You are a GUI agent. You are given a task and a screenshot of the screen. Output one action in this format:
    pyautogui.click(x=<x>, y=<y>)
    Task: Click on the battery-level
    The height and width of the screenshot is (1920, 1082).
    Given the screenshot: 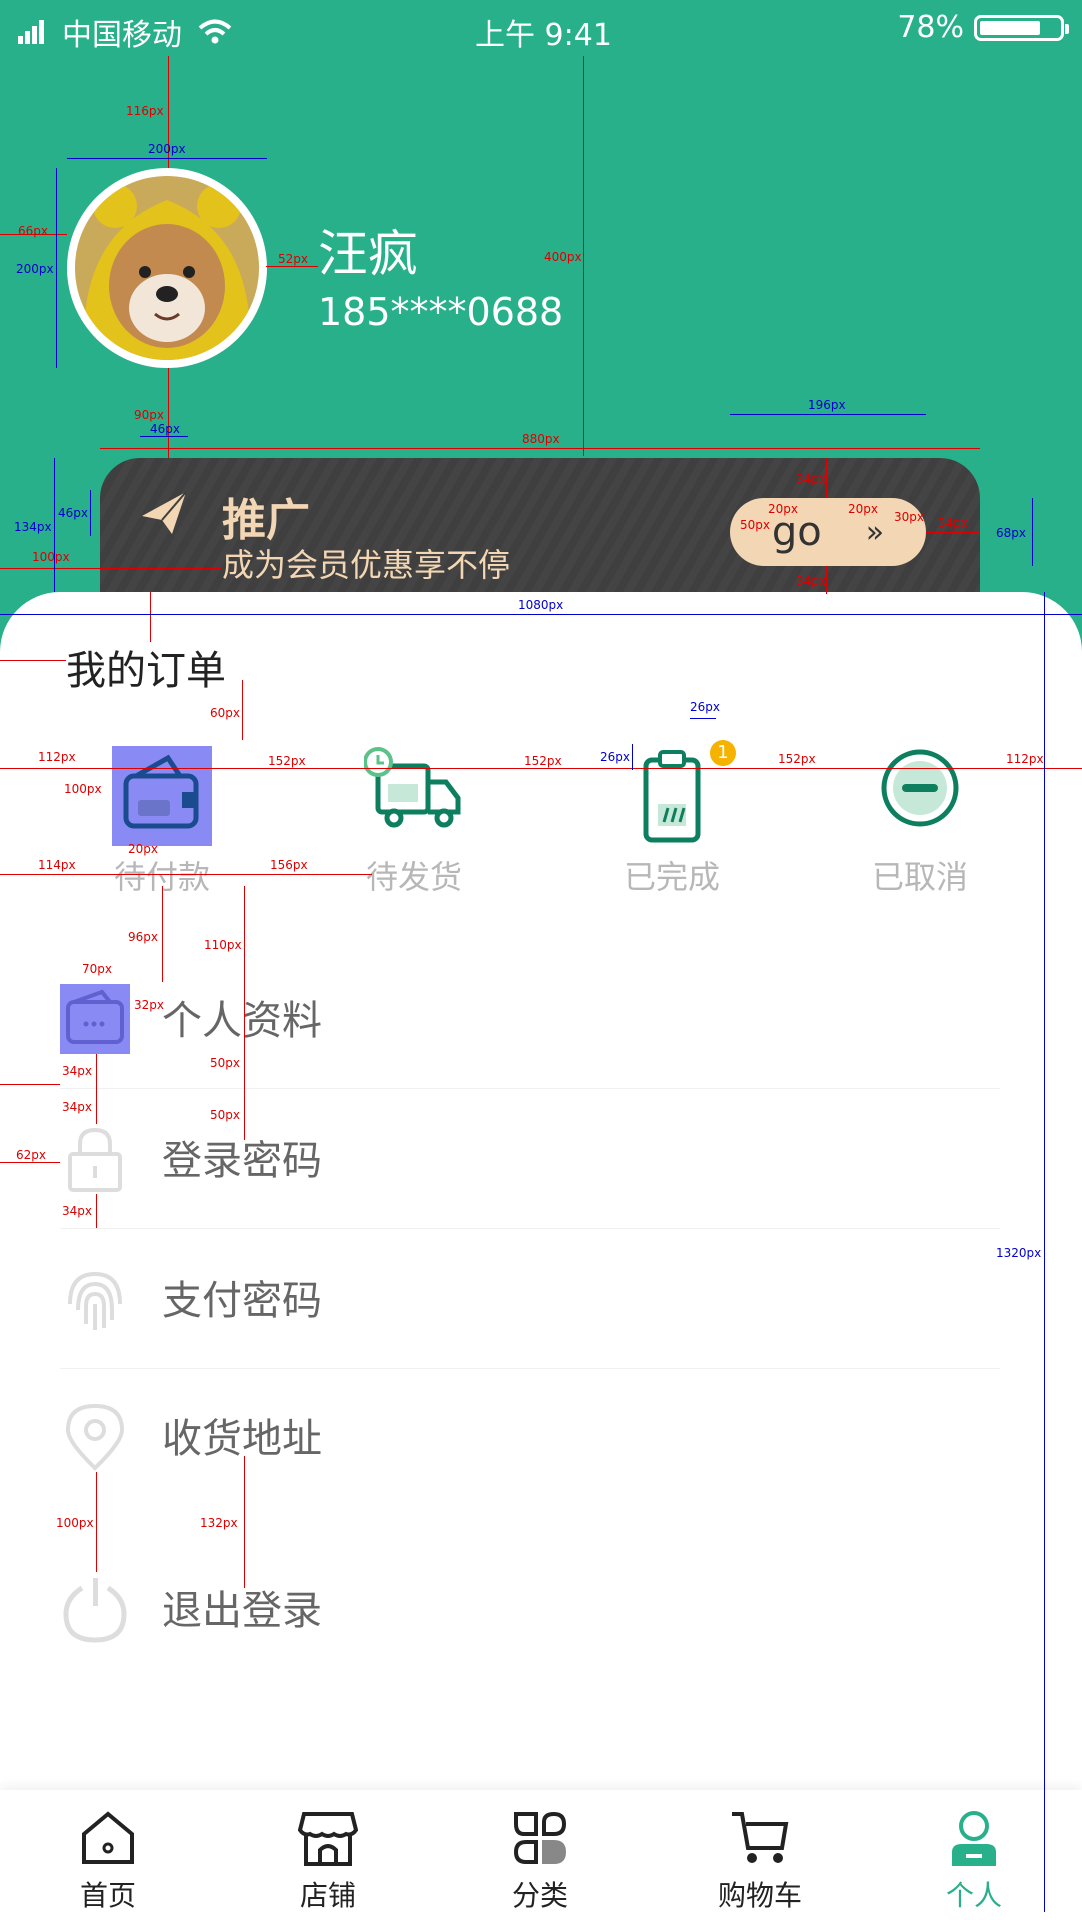 What is the action you would take?
    pyautogui.click(x=1010, y=27)
    